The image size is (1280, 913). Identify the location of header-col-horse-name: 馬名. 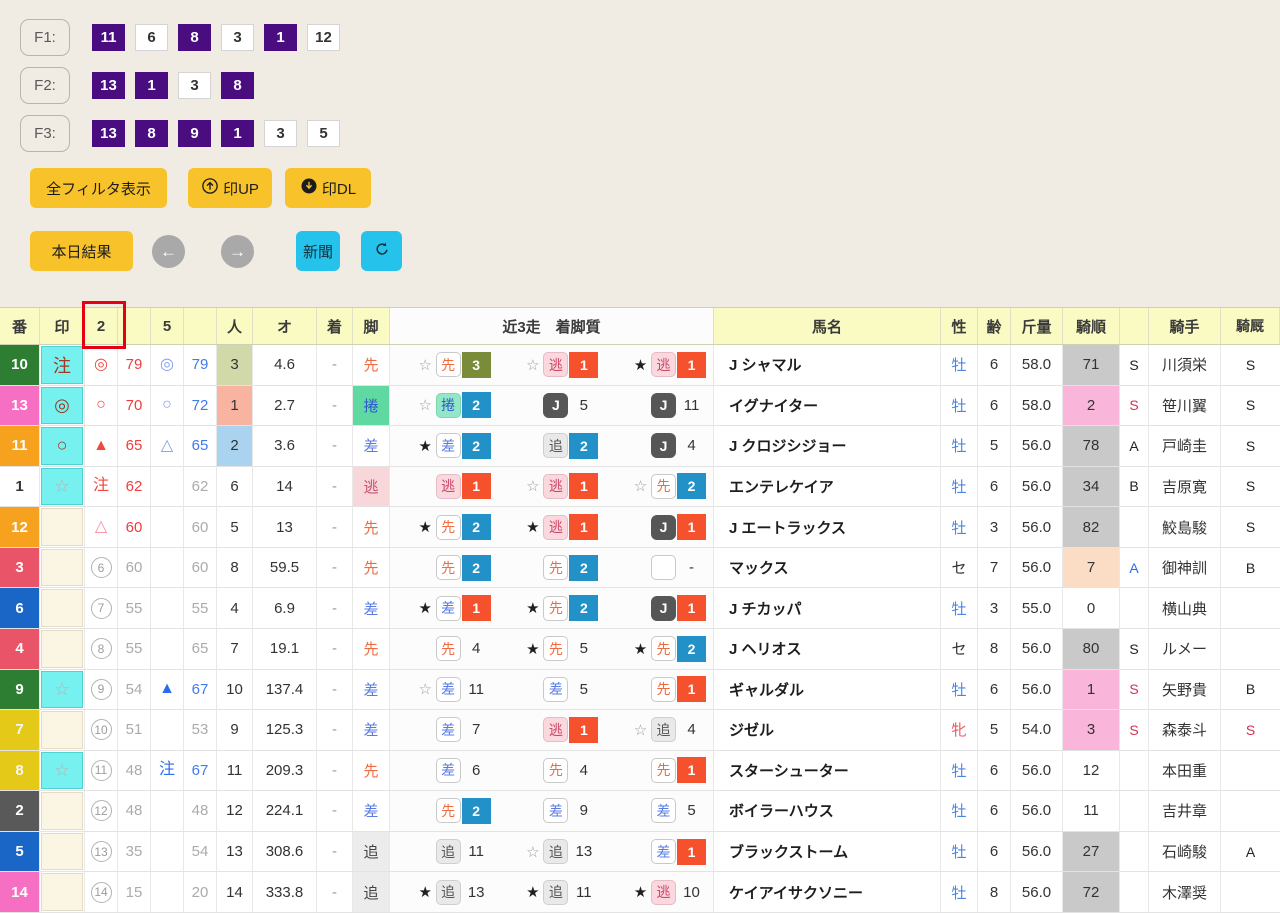
(827, 326).